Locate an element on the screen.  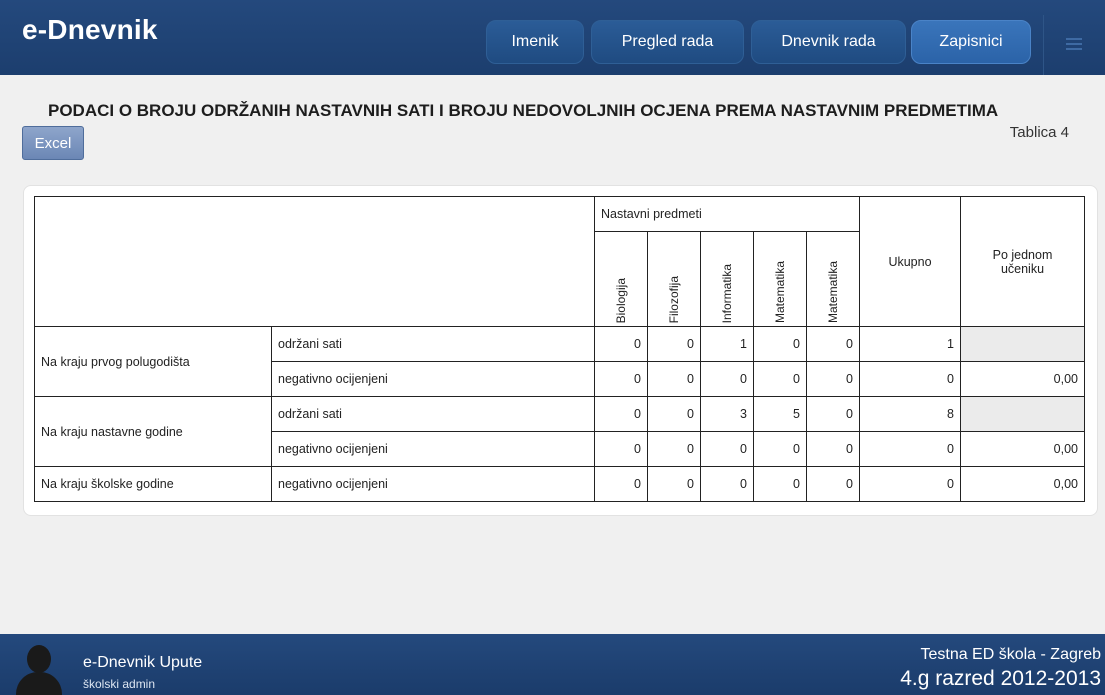
help-link: e-Dnevnik Upute is located at coordinates (142, 663).